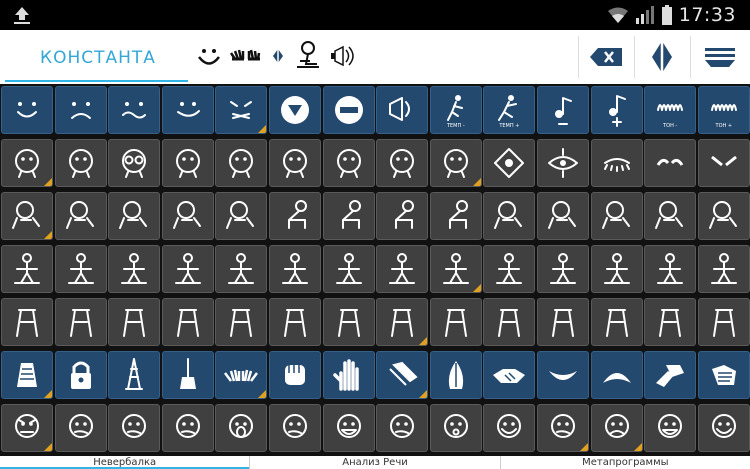 This screenshot has height=469, width=750. What do you see at coordinates (563, 216) in the screenshot?
I see `symbol-cell-head-side` at bounding box center [563, 216].